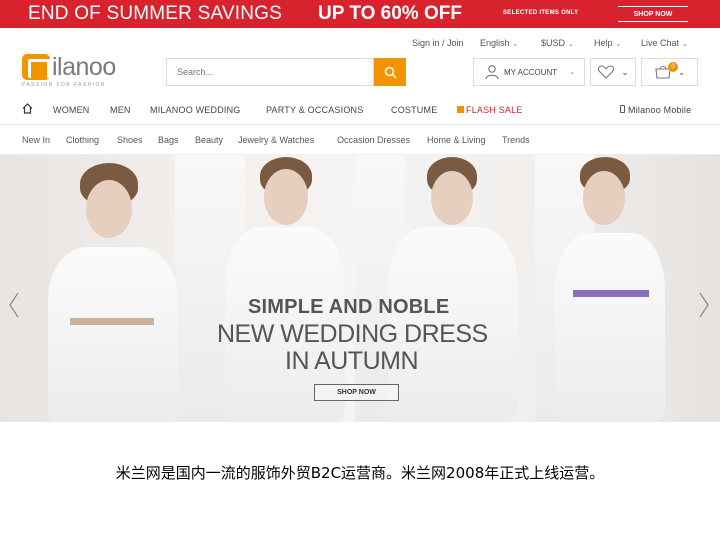  I want to click on chevron-right-icon, so click(704, 305).